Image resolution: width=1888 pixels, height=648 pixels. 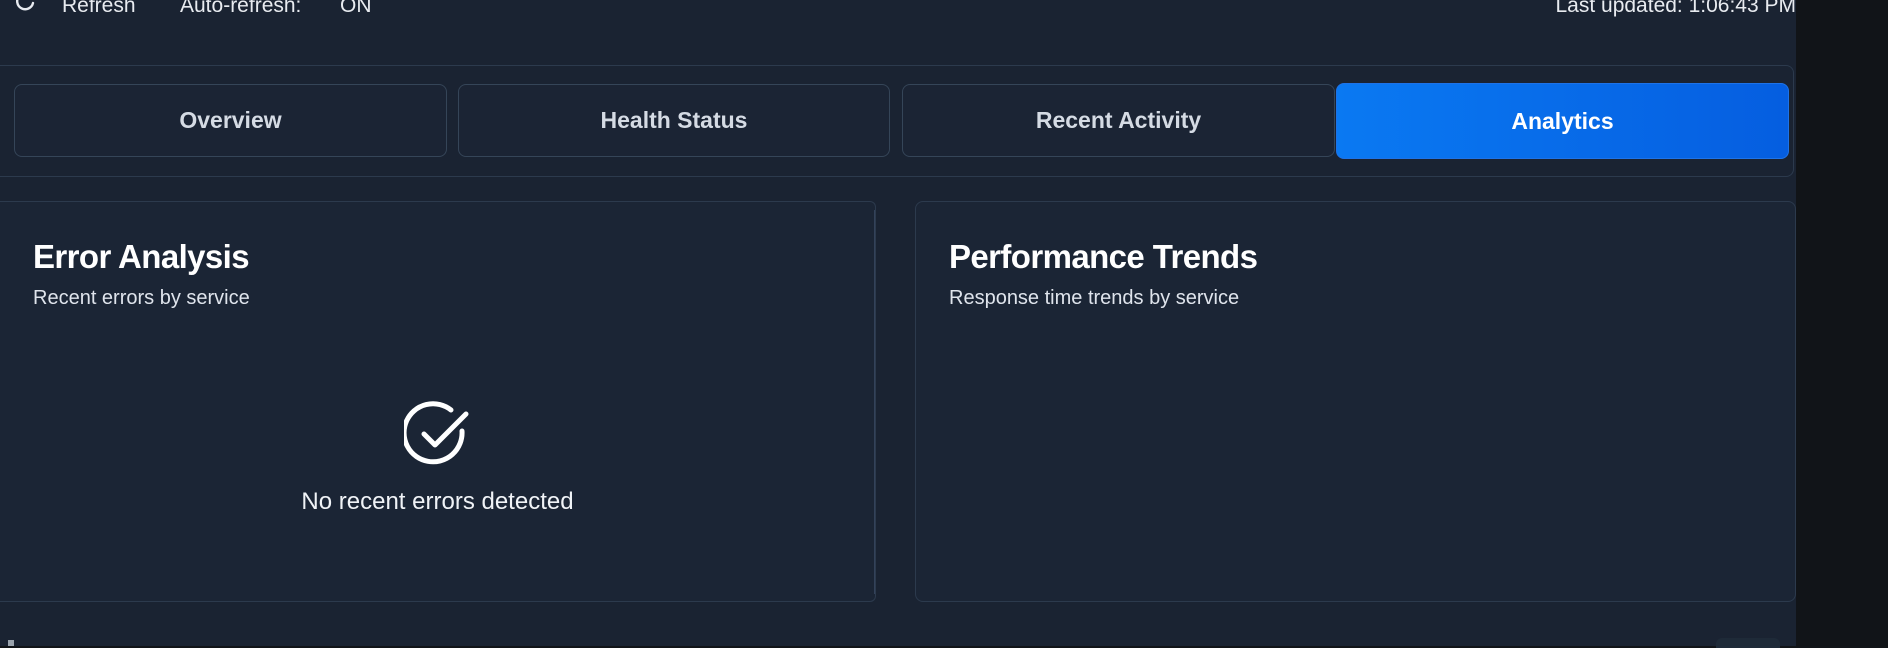 I want to click on check-circle-icon, so click(x=436, y=435).